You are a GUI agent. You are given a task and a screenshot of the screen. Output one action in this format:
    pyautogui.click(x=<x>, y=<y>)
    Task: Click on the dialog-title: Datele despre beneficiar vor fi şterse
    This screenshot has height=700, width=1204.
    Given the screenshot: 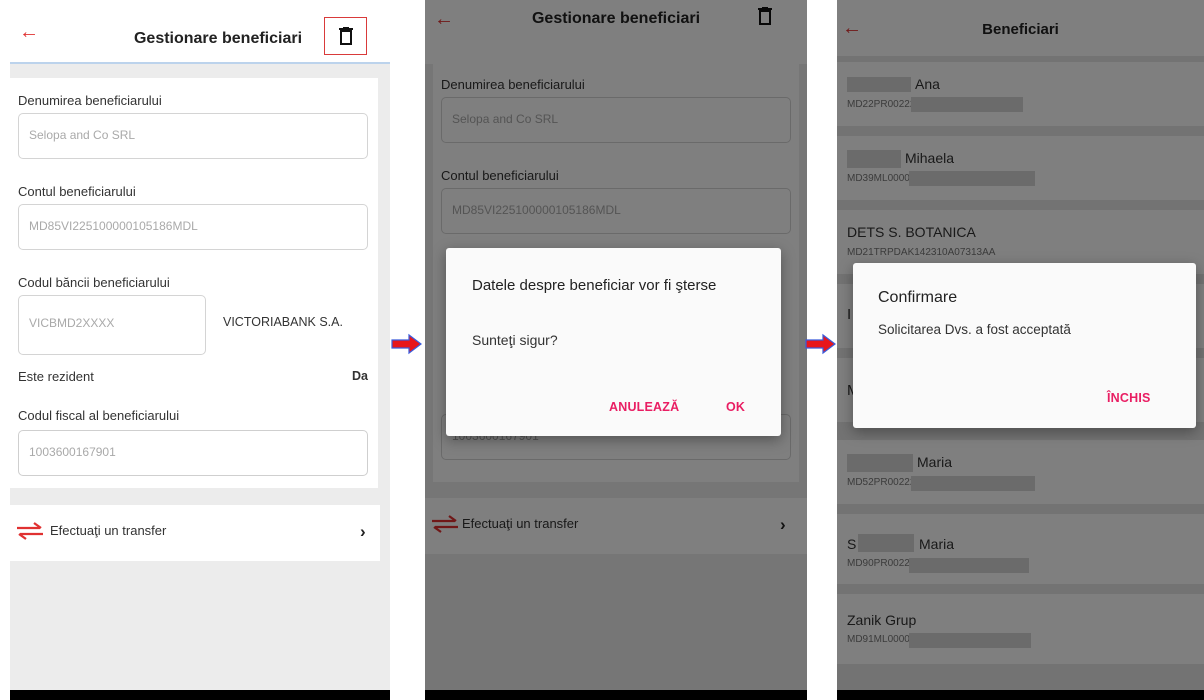 What is the action you would take?
    pyautogui.click(x=594, y=285)
    